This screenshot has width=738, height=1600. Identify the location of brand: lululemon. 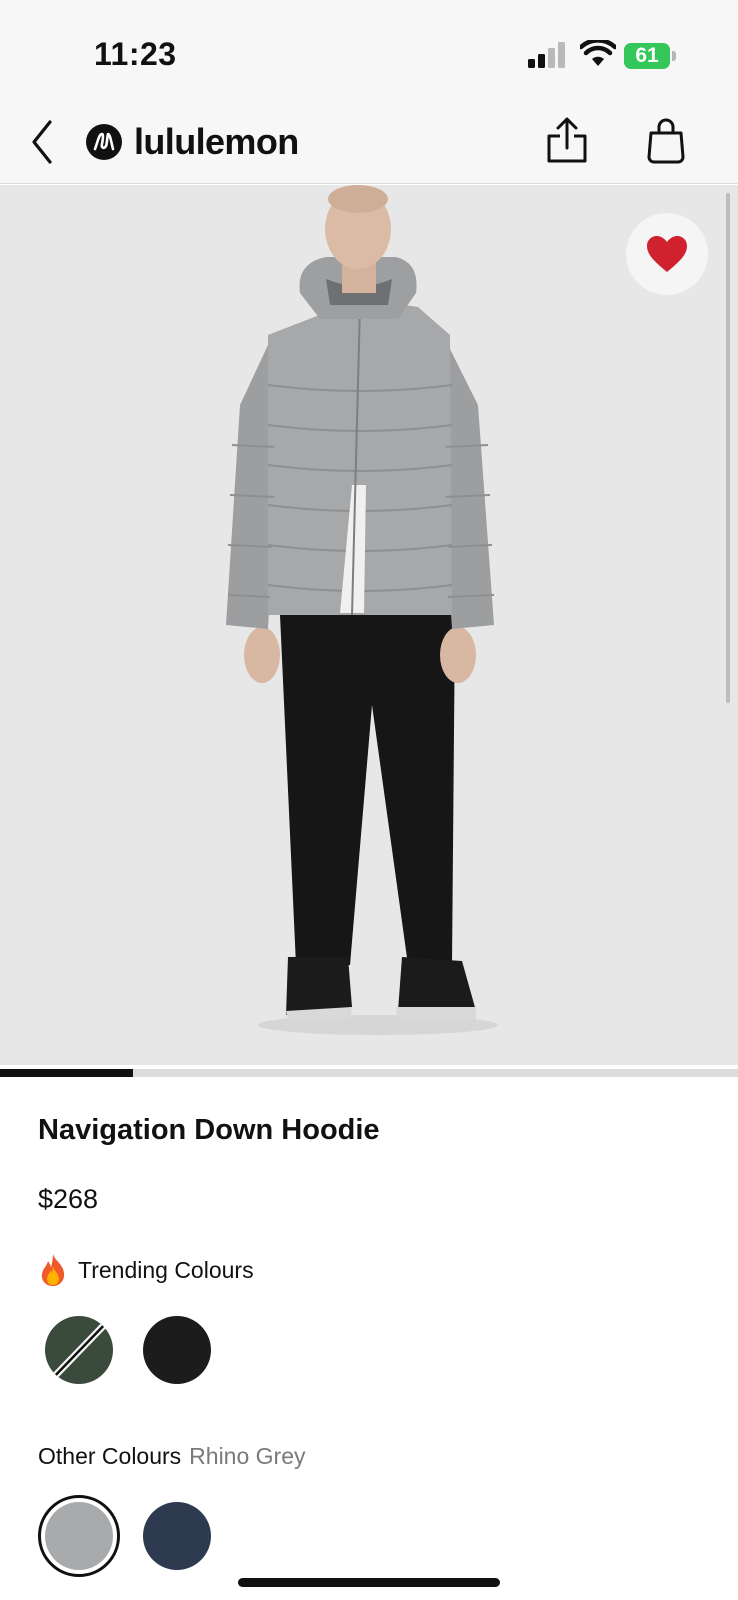
(192, 142).